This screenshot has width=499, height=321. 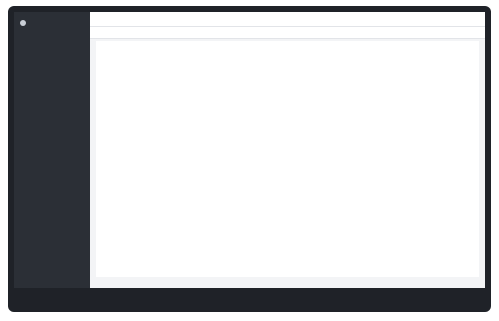 I want to click on top-bar, so click(x=287, y=19).